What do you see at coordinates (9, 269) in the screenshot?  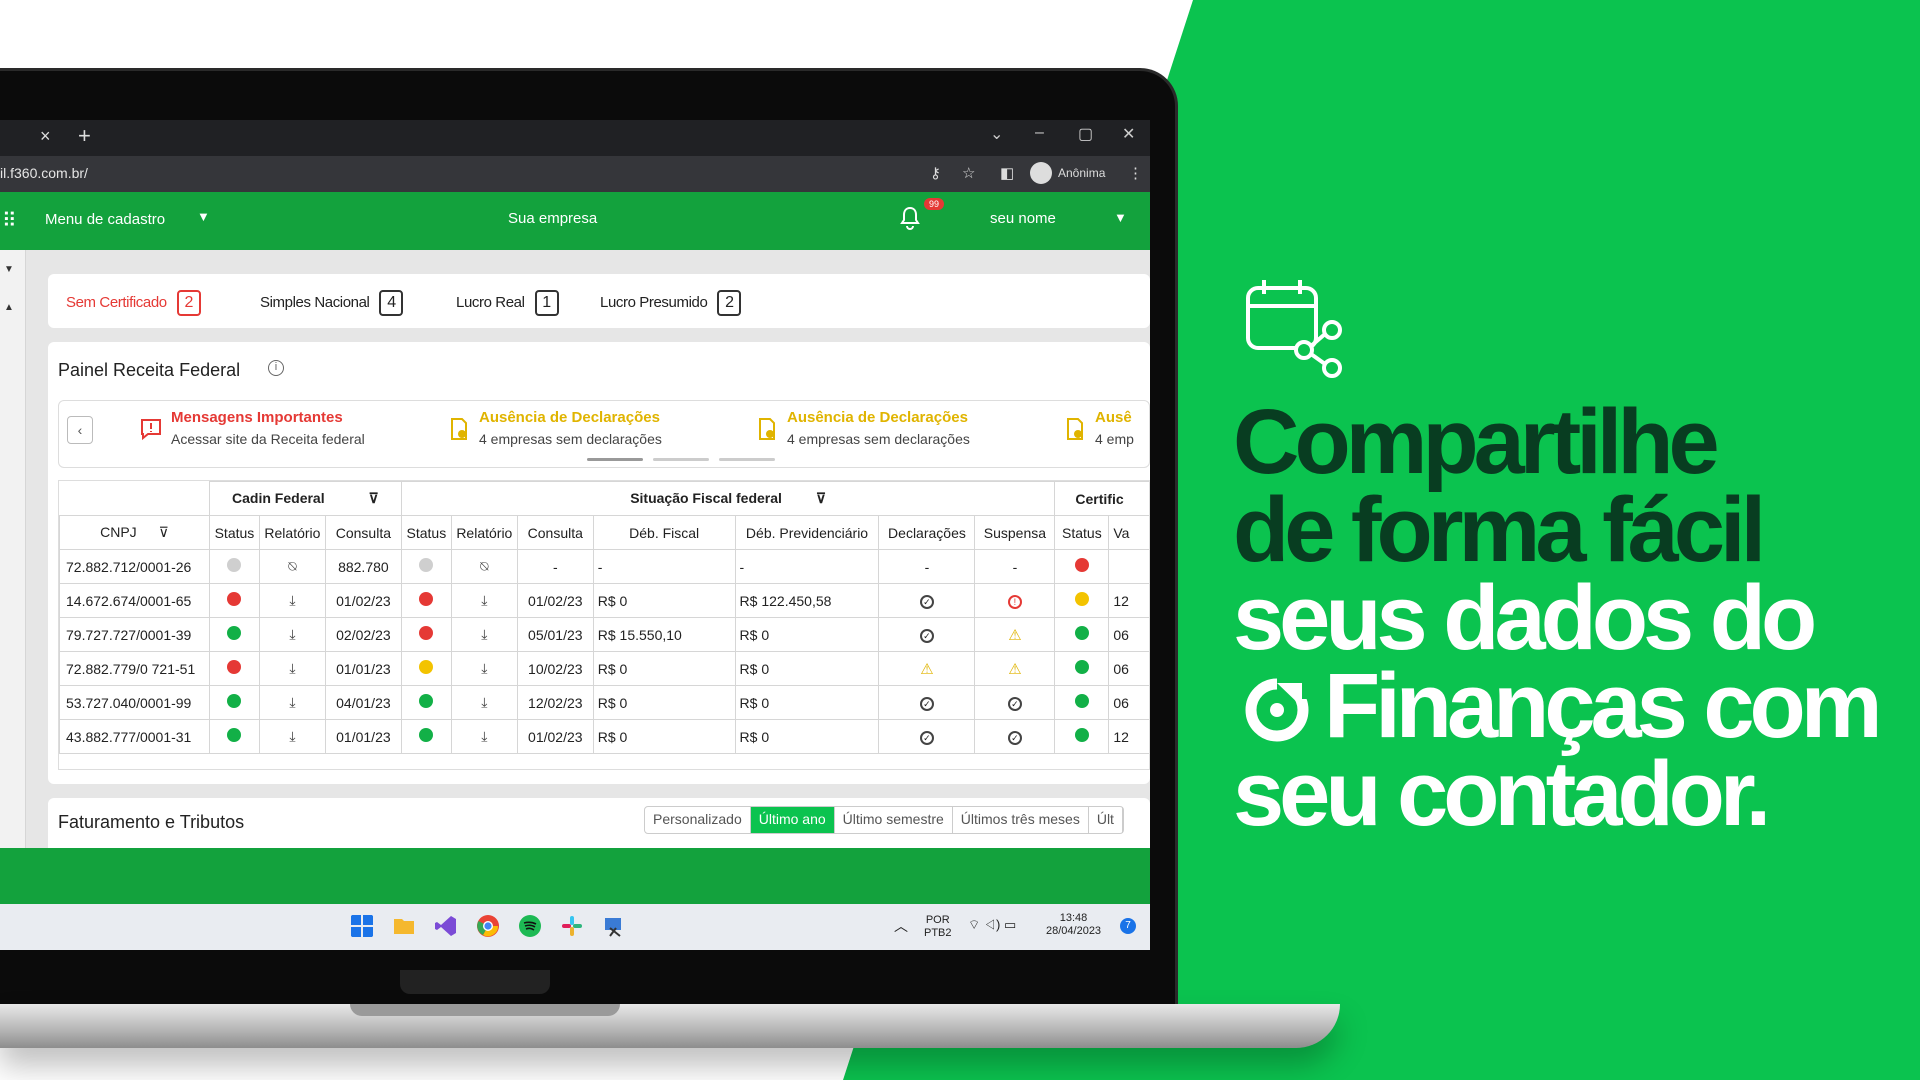 I see `caret-down-icon: ▼` at bounding box center [9, 269].